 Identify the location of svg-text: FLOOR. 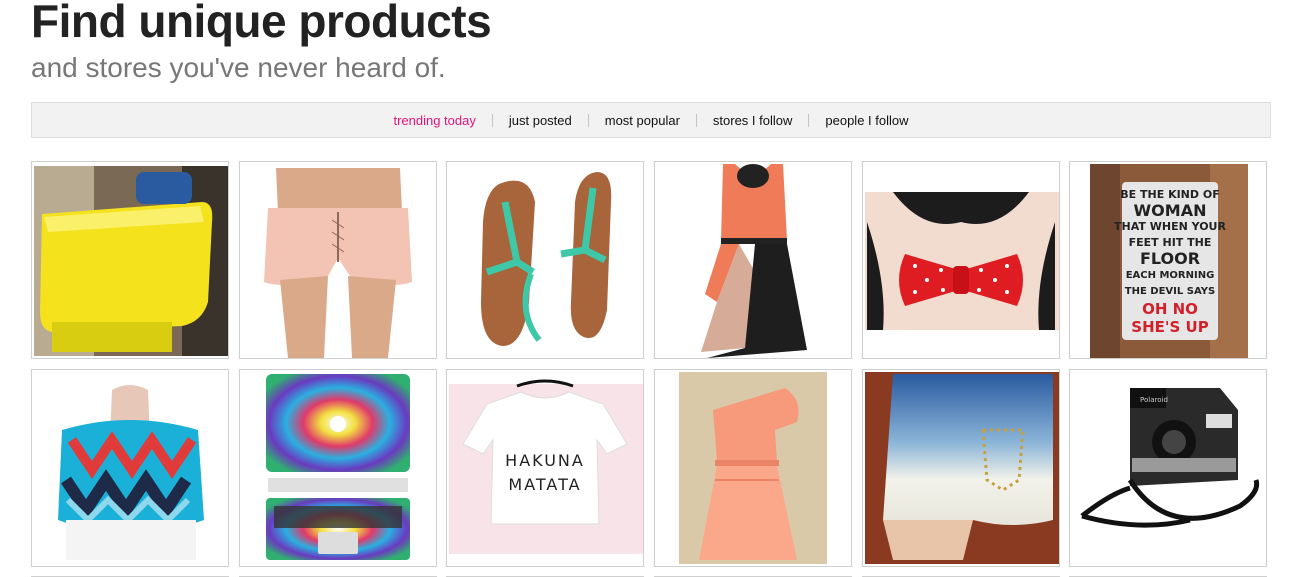
(1170, 258).